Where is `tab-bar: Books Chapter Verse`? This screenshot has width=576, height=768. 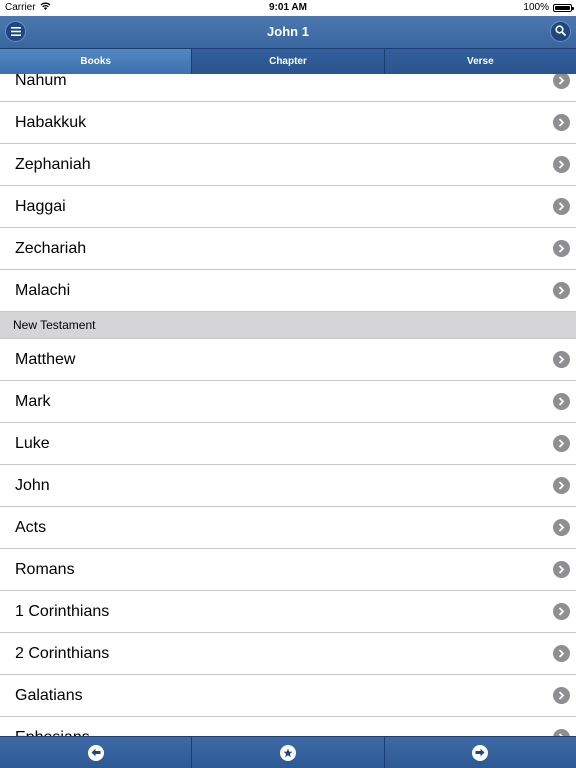 tab-bar: Books Chapter Verse is located at coordinates (288, 61).